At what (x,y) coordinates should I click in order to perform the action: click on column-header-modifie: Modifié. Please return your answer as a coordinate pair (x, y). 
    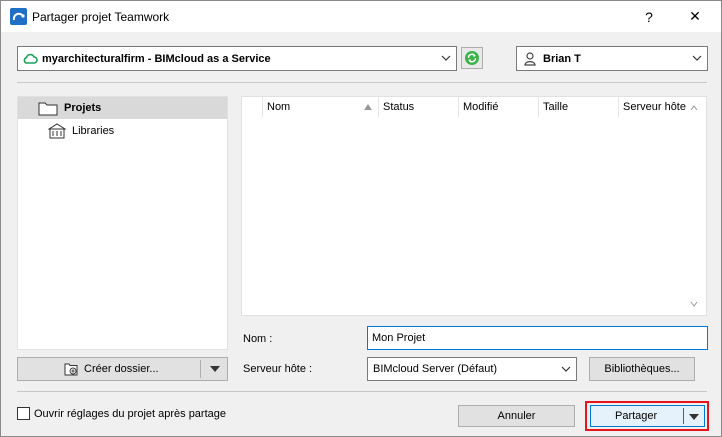
    Looking at the image, I should click on (498, 107).